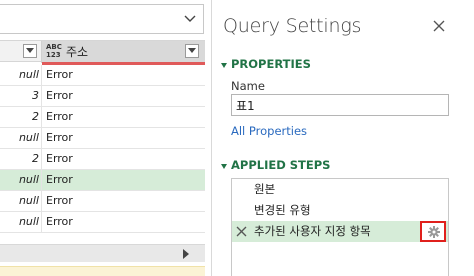 This screenshot has width=474, height=276. What do you see at coordinates (186, 254) in the screenshot?
I see `triangle-right-icon` at bounding box center [186, 254].